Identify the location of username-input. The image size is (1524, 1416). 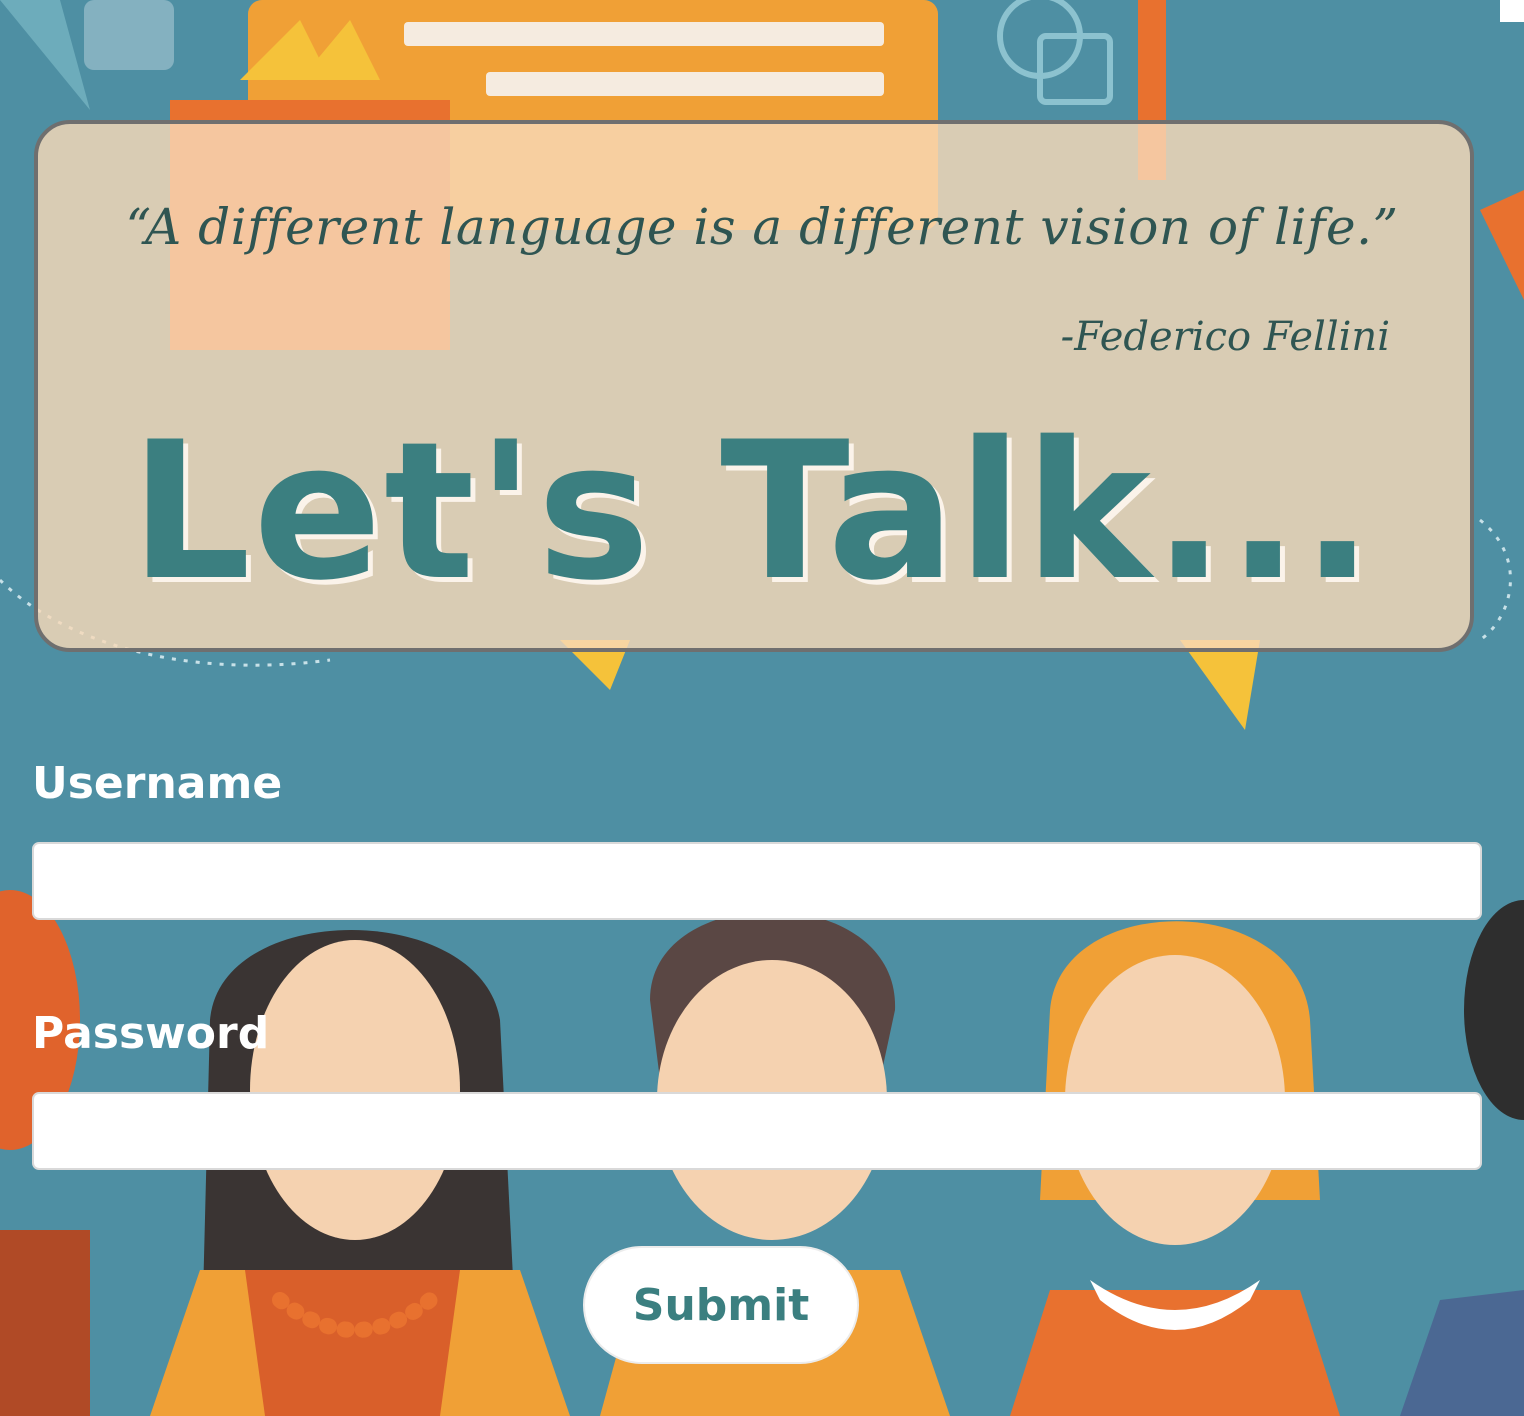
(757, 881).